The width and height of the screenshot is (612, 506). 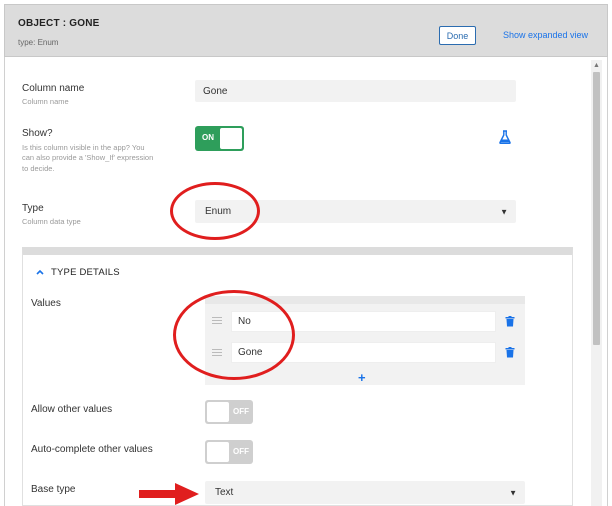 What do you see at coordinates (457, 35) in the screenshot?
I see `done-button: Done` at bounding box center [457, 35].